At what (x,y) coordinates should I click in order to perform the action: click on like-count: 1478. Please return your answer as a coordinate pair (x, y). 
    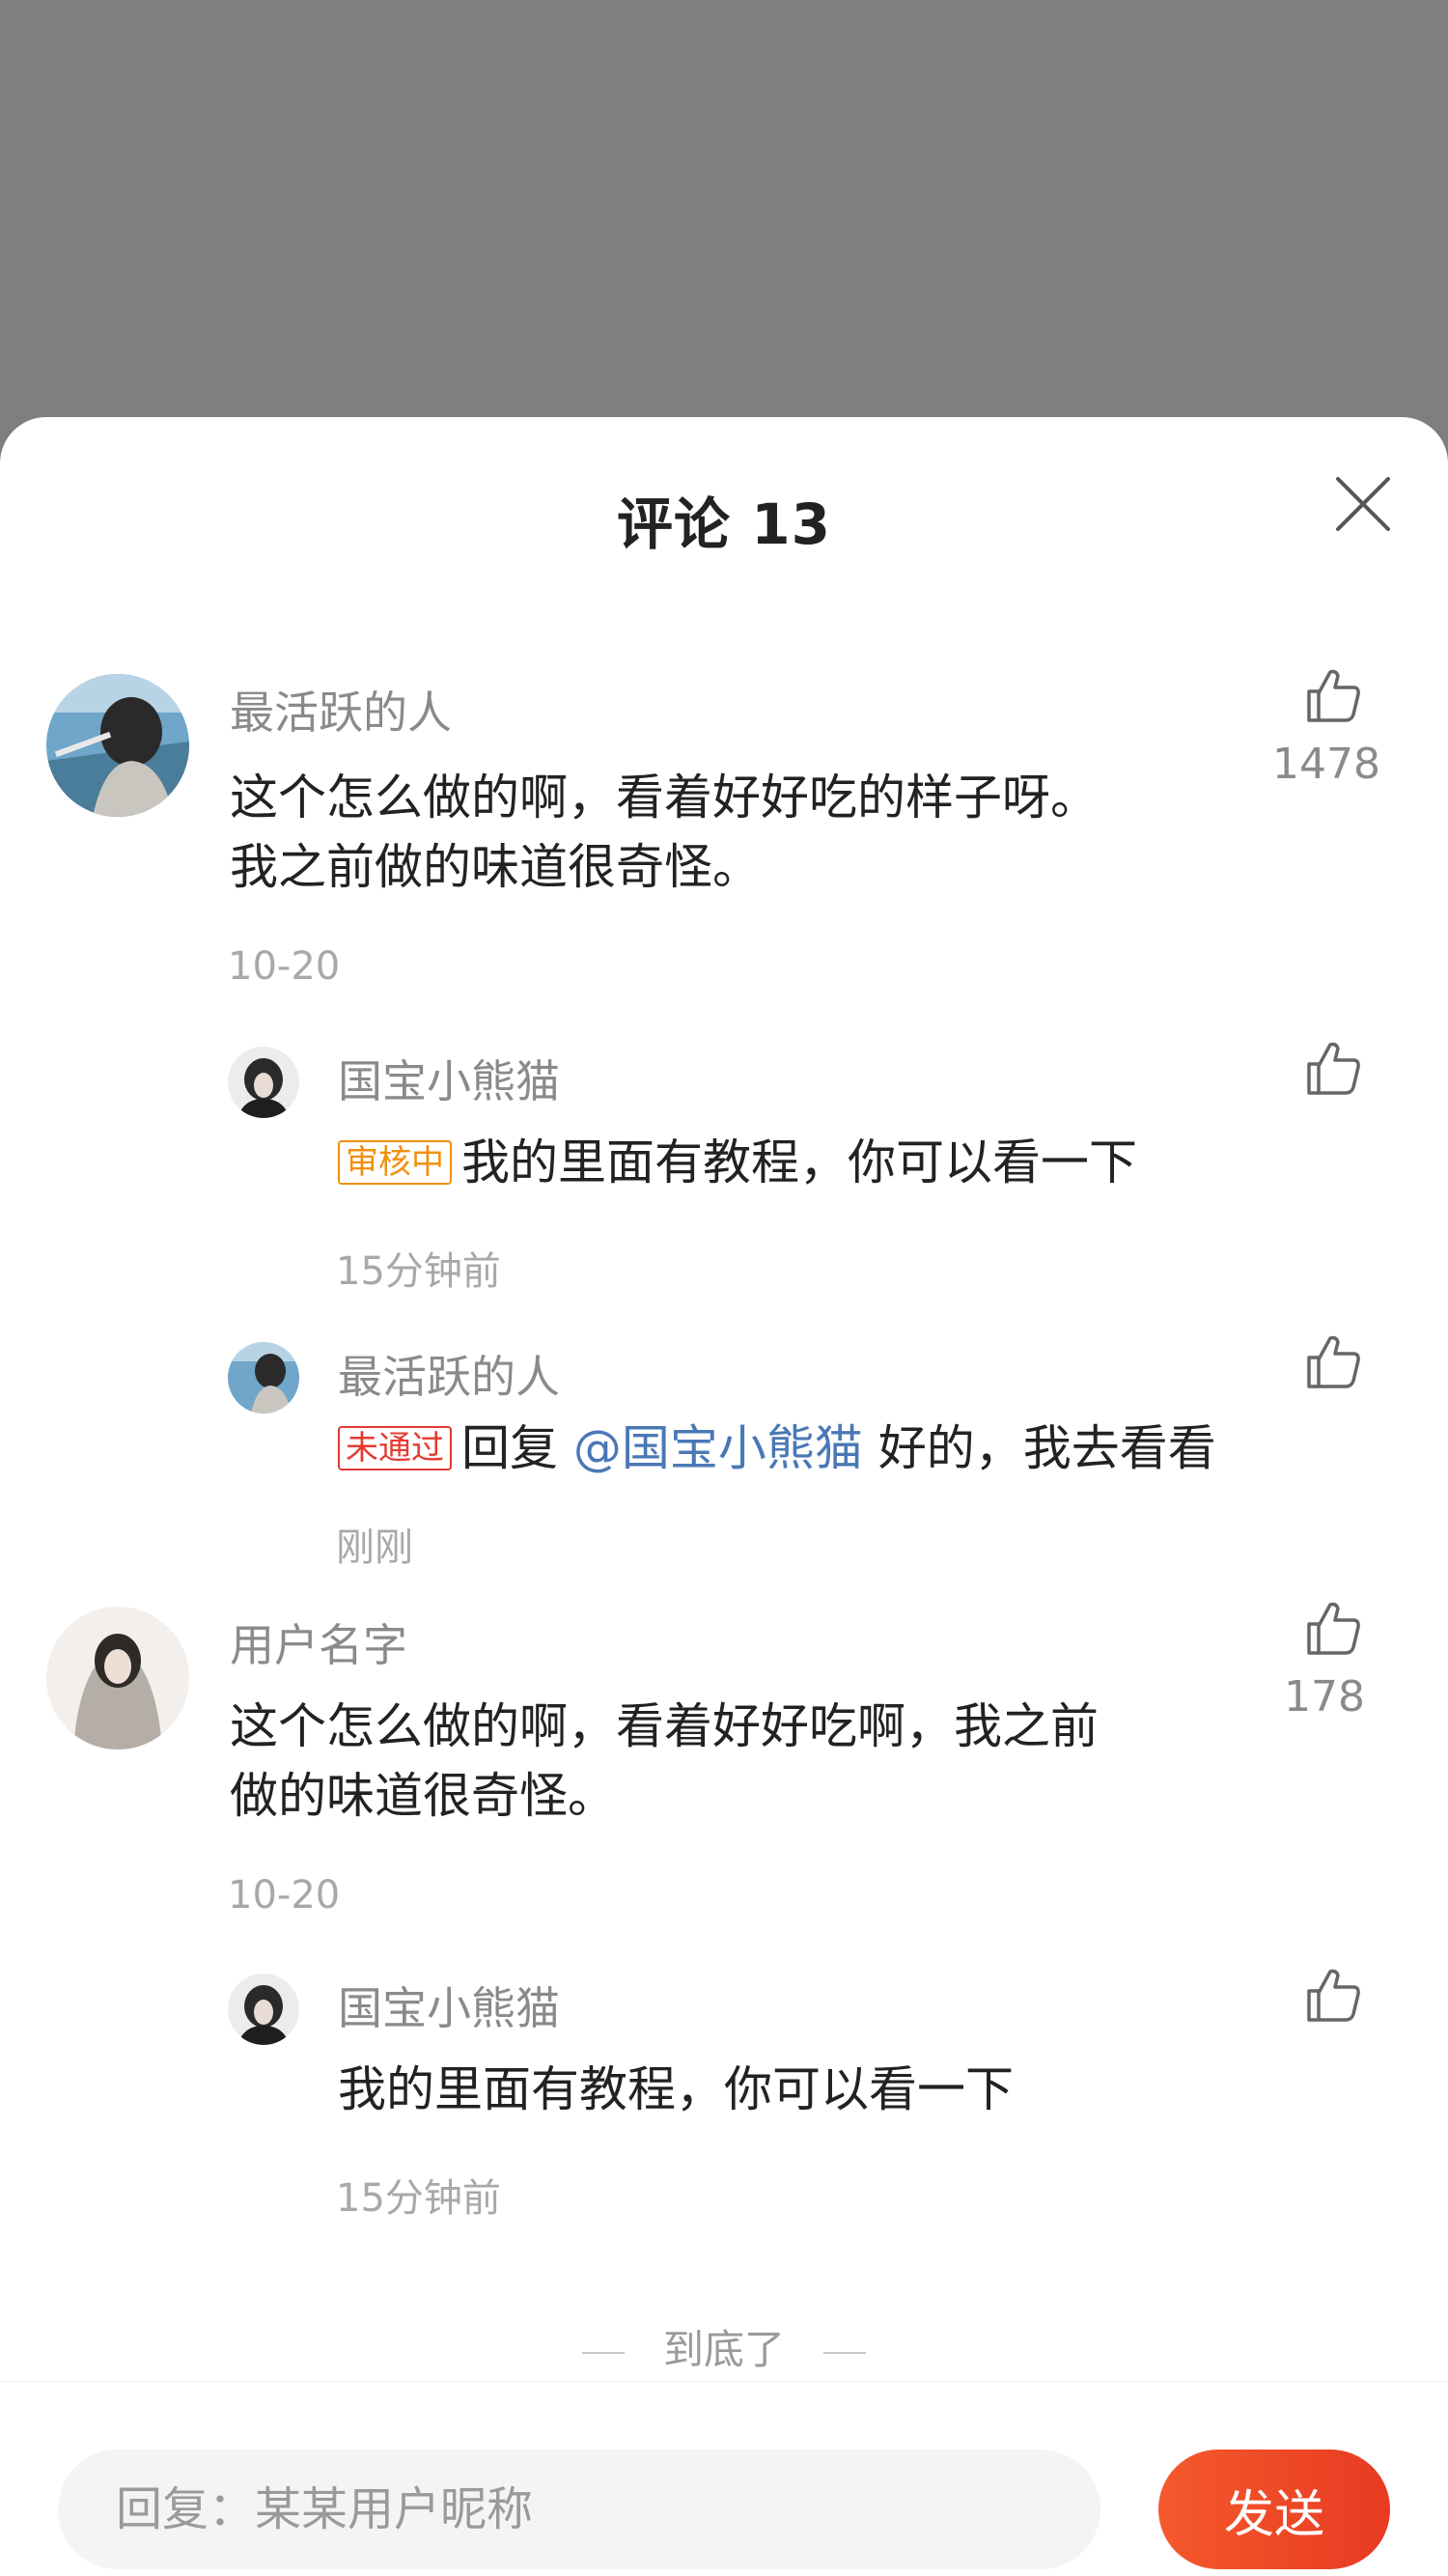
    Looking at the image, I should click on (1326, 764).